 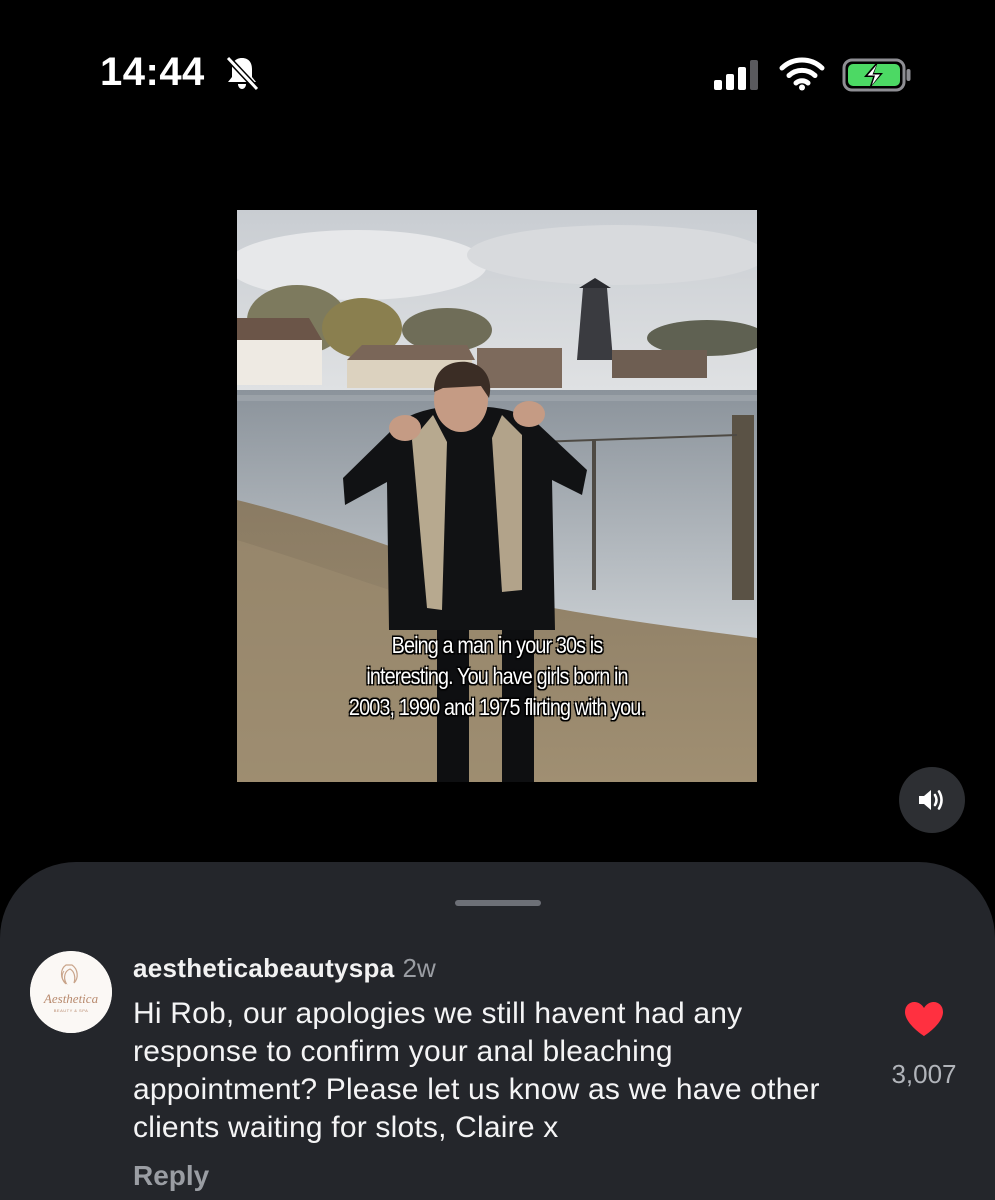 I want to click on aesthetica-logo-avatar: Aesthetica BEAUTY & SPA, so click(x=71, y=992).